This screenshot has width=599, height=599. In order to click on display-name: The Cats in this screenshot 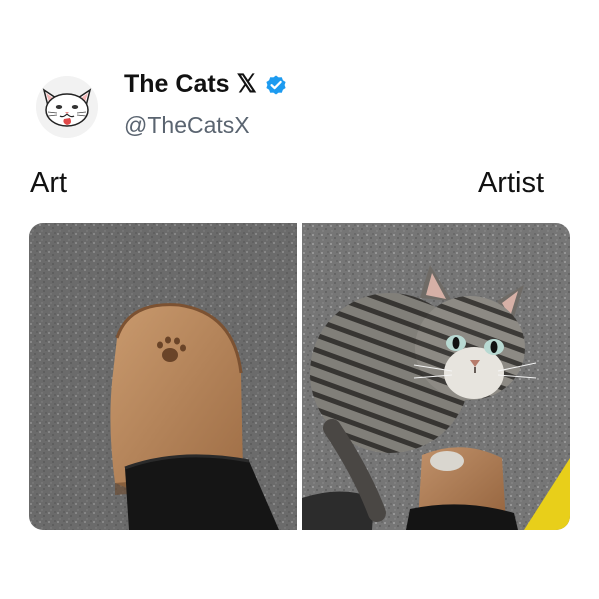, I will do `click(177, 84)`.